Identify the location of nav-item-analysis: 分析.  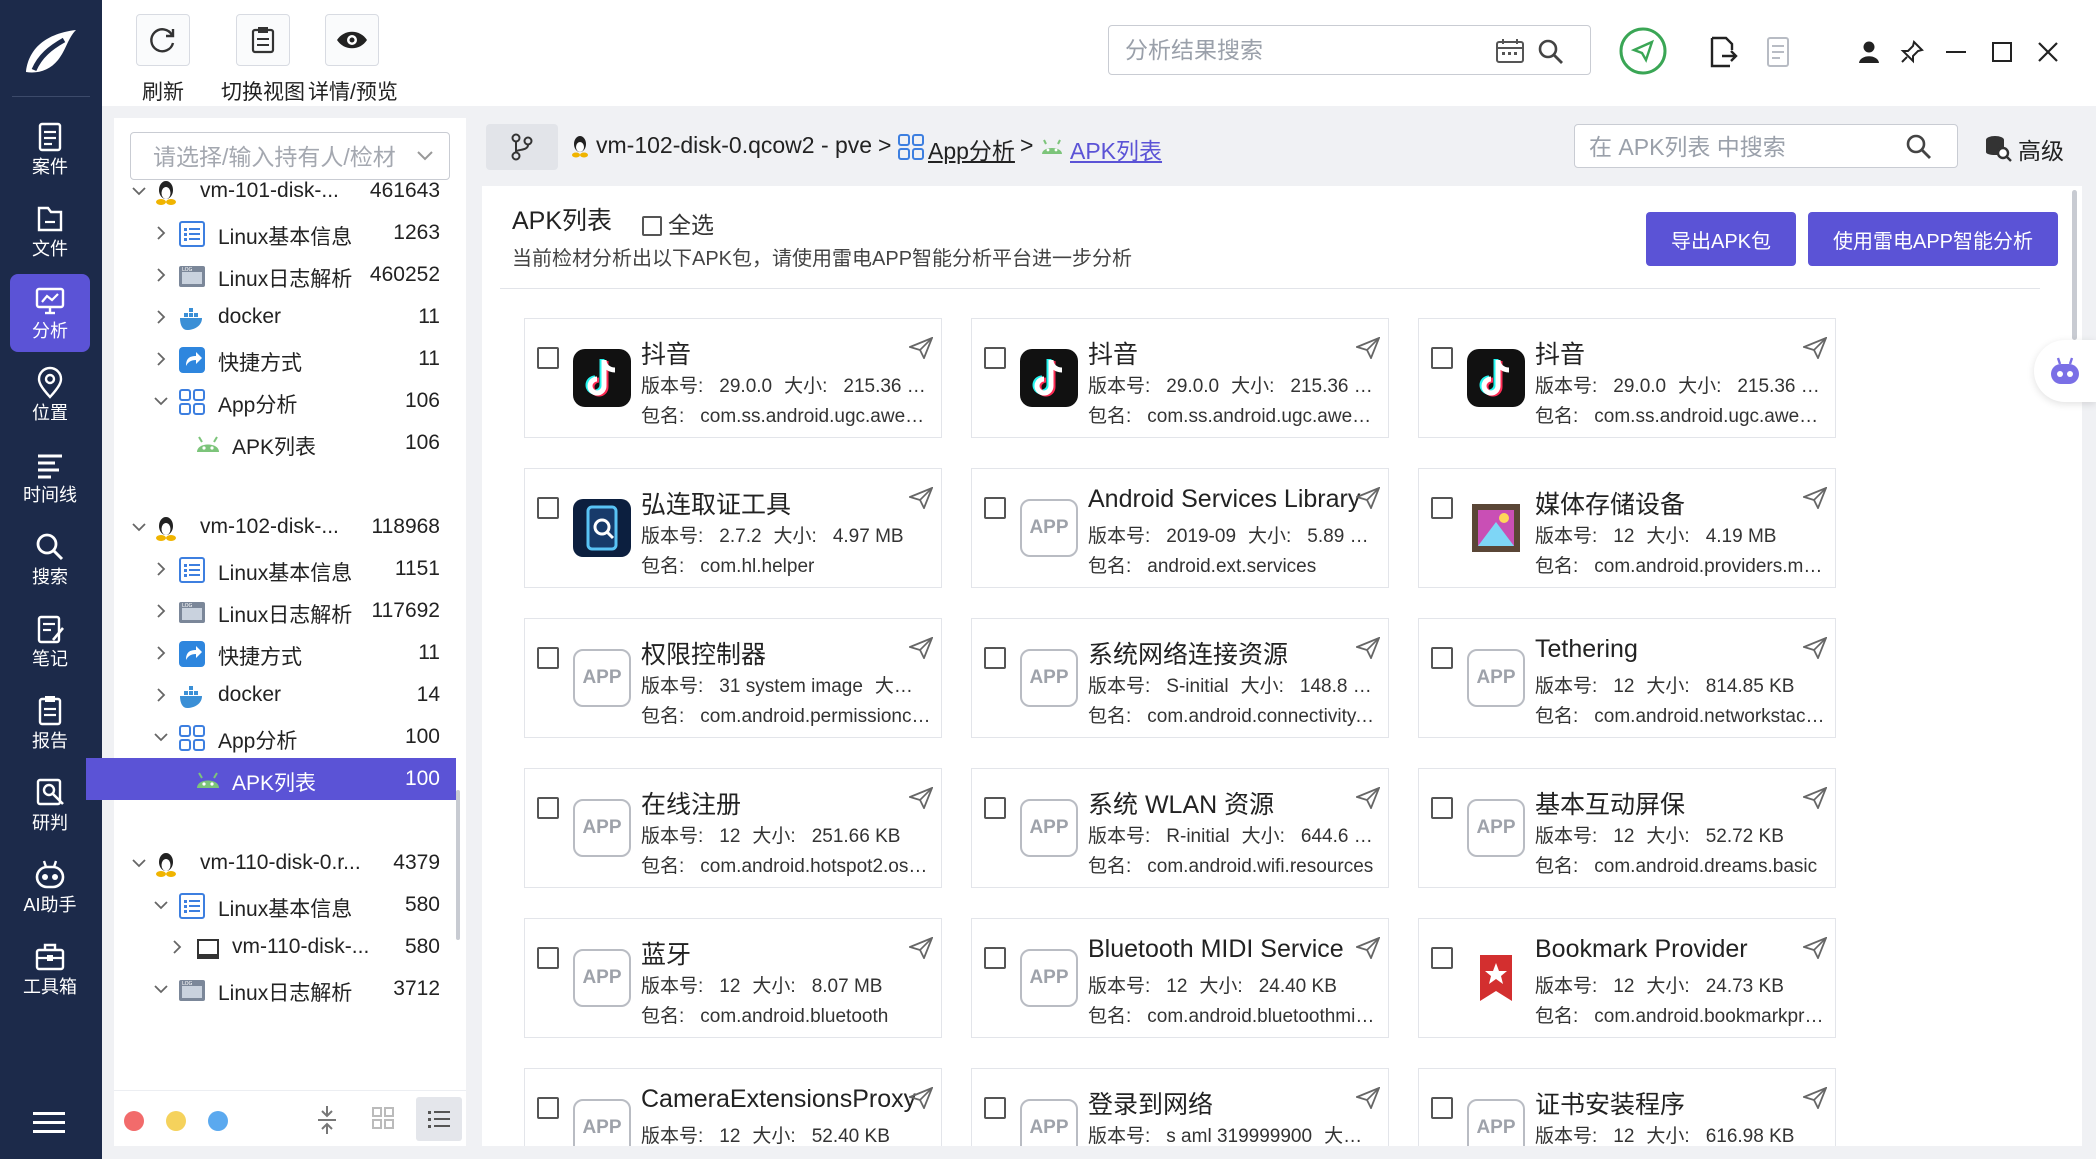
(50, 313).